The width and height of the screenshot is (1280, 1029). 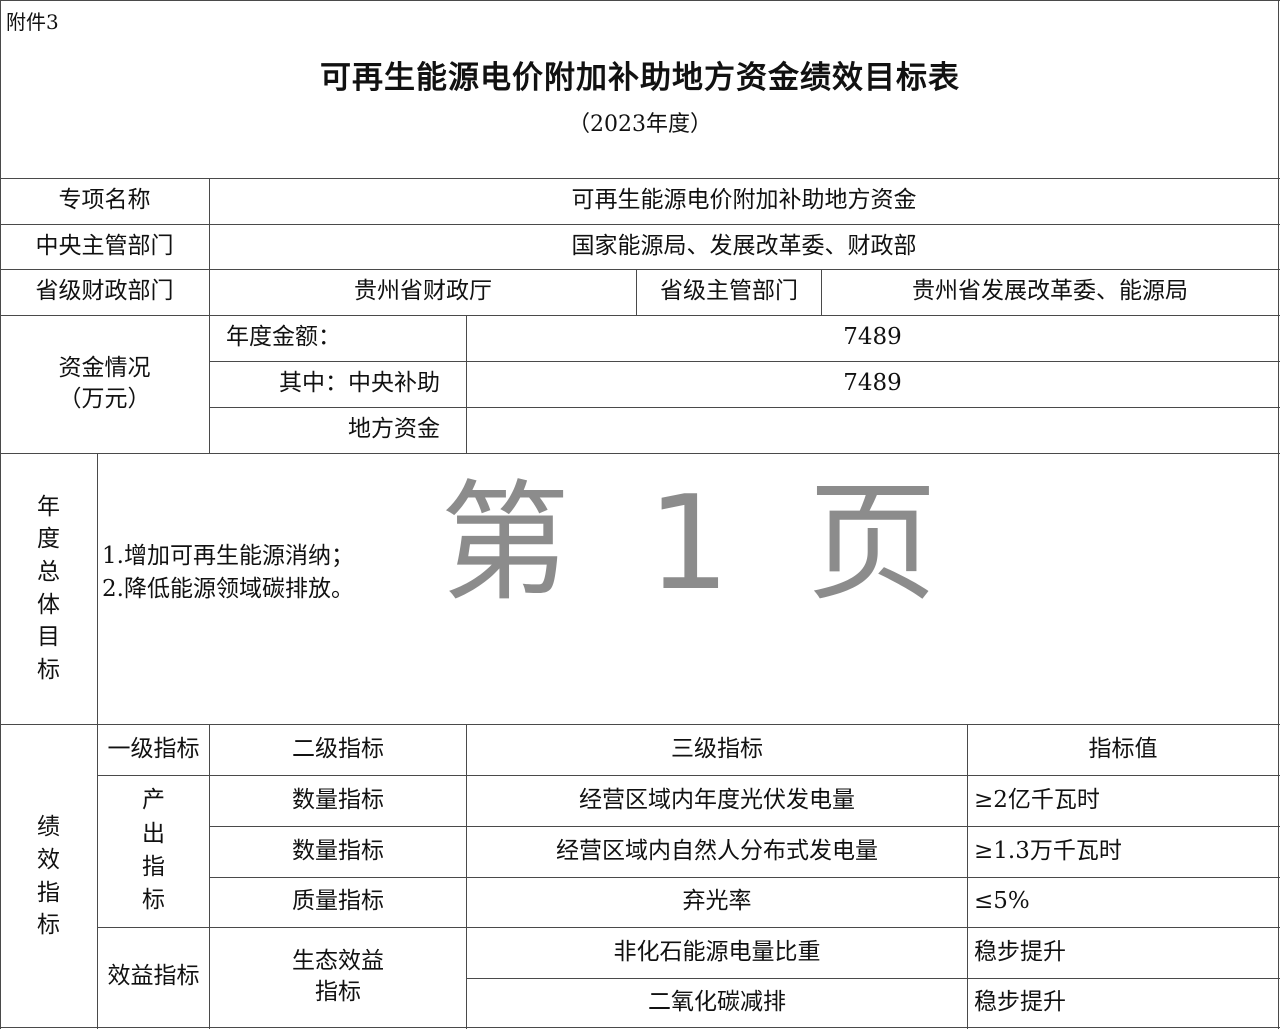 What do you see at coordinates (48, 539) in the screenshot?
I see `goal-label-char: 度` at bounding box center [48, 539].